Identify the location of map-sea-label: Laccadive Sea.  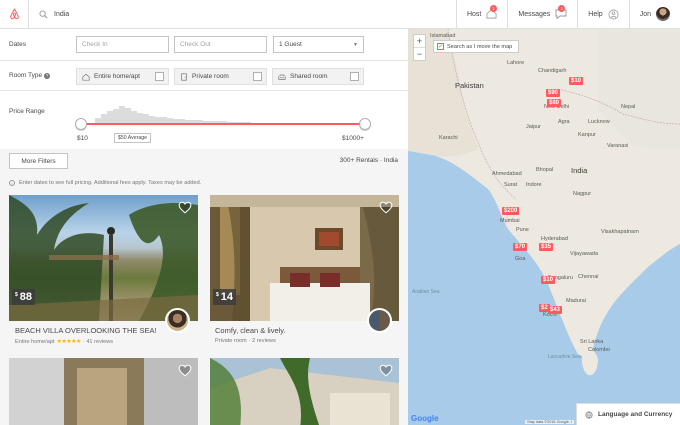
(564, 357).